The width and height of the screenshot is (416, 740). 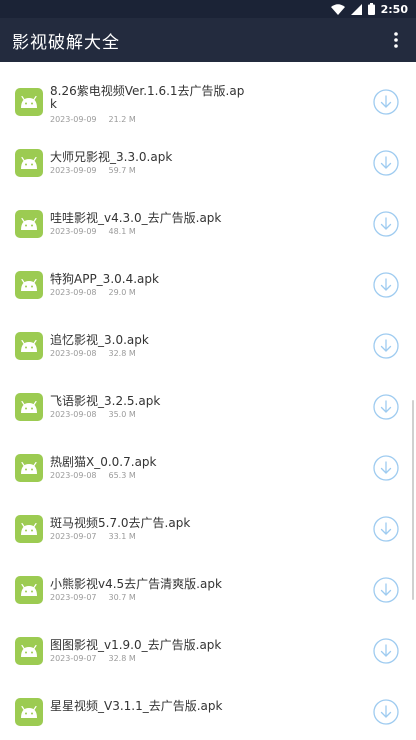 I want to click on file-meta: 2023-09-07 32.8 M, so click(x=93, y=659).